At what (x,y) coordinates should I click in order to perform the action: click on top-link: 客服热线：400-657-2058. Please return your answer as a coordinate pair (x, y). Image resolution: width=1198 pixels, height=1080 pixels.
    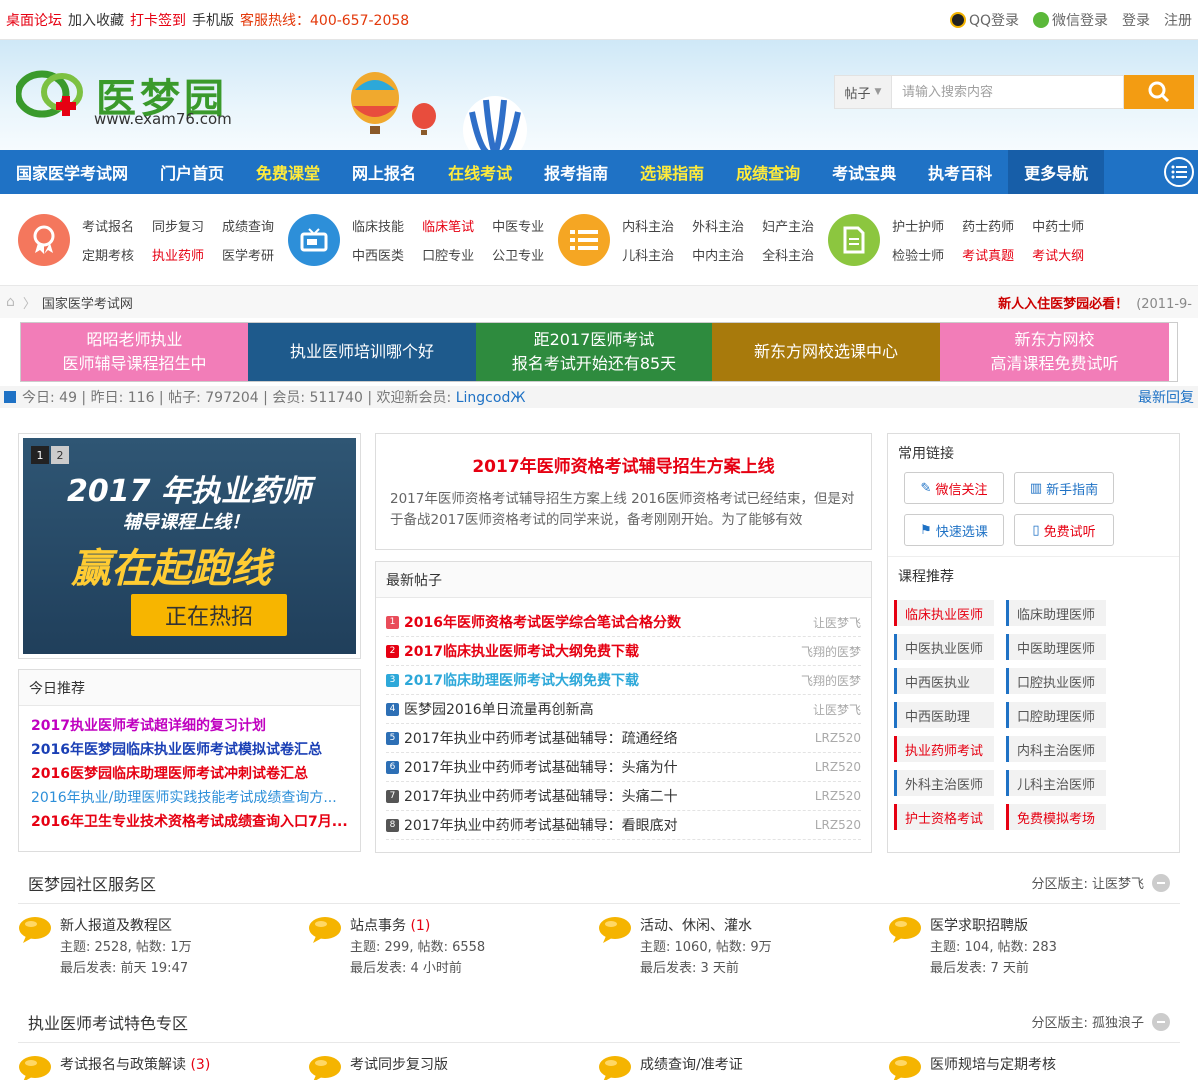
    Looking at the image, I should click on (324, 21).